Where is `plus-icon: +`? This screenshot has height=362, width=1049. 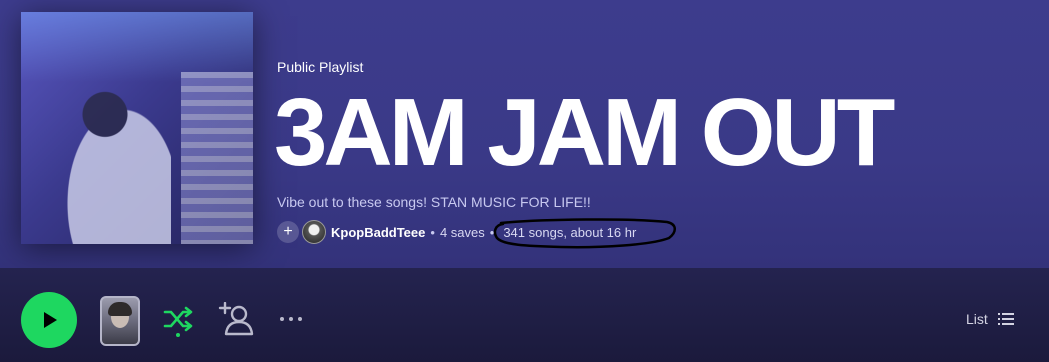 plus-icon: + is located at coordinates (288, 231).